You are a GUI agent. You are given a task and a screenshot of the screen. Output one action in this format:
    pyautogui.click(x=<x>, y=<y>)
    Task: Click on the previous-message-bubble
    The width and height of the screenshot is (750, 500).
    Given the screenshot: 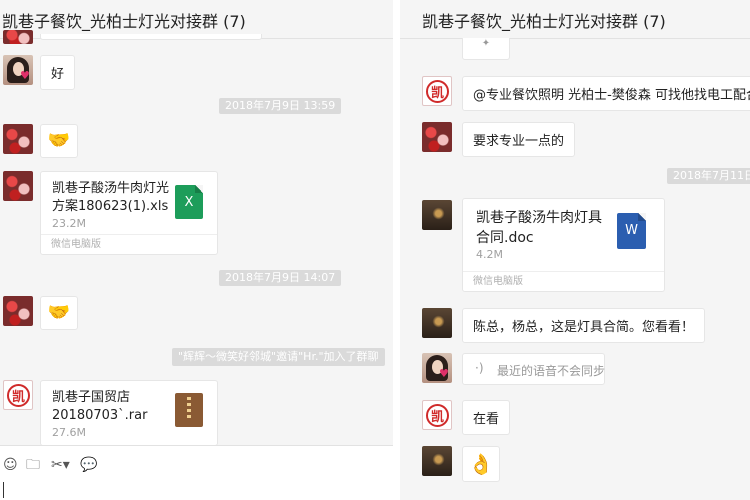 What is the action you would take?
    pyautogui.click(x=151, y=37)
    